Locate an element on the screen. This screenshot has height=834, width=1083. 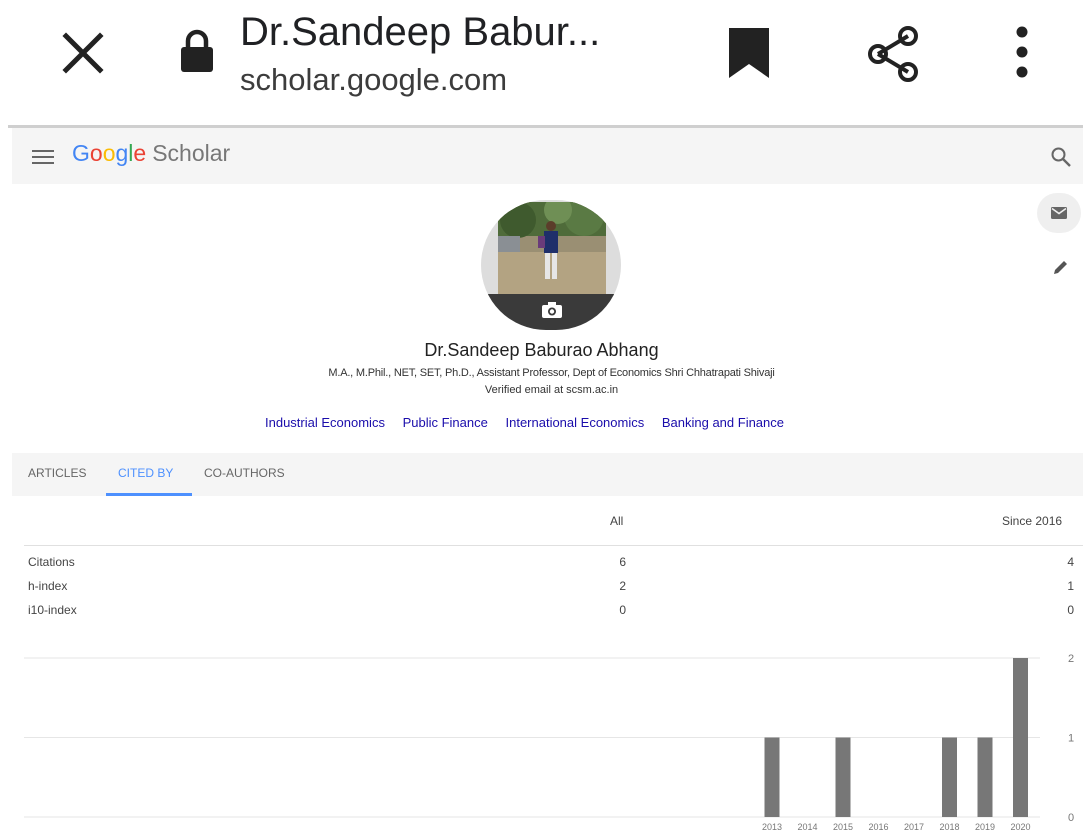
lock-icon is located at coordinates (197, 50).